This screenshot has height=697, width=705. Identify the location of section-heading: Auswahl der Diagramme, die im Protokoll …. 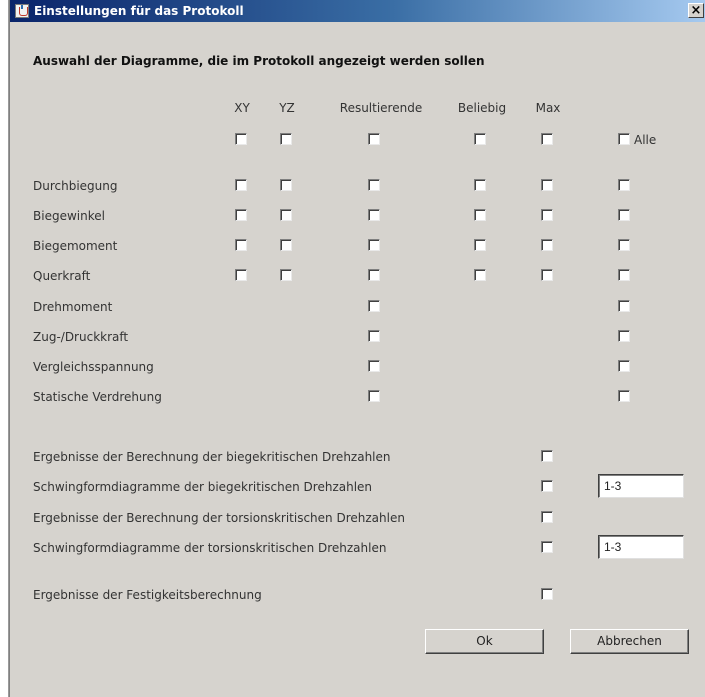
(259, 61).